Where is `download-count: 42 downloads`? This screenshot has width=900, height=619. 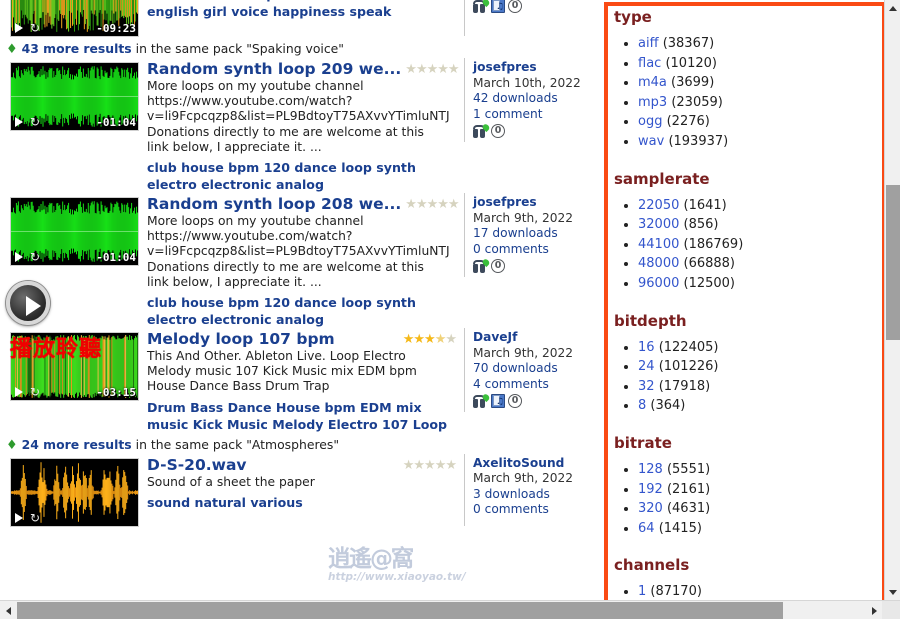 download-count: 42 downloads is located at coordinates (515, 98).